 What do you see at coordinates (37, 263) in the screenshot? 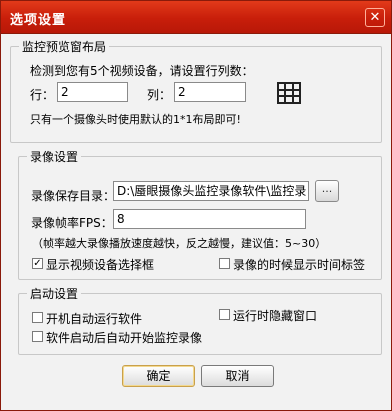
I see `show-selector-checkbox: ✓` at bounding box center [37, 263].